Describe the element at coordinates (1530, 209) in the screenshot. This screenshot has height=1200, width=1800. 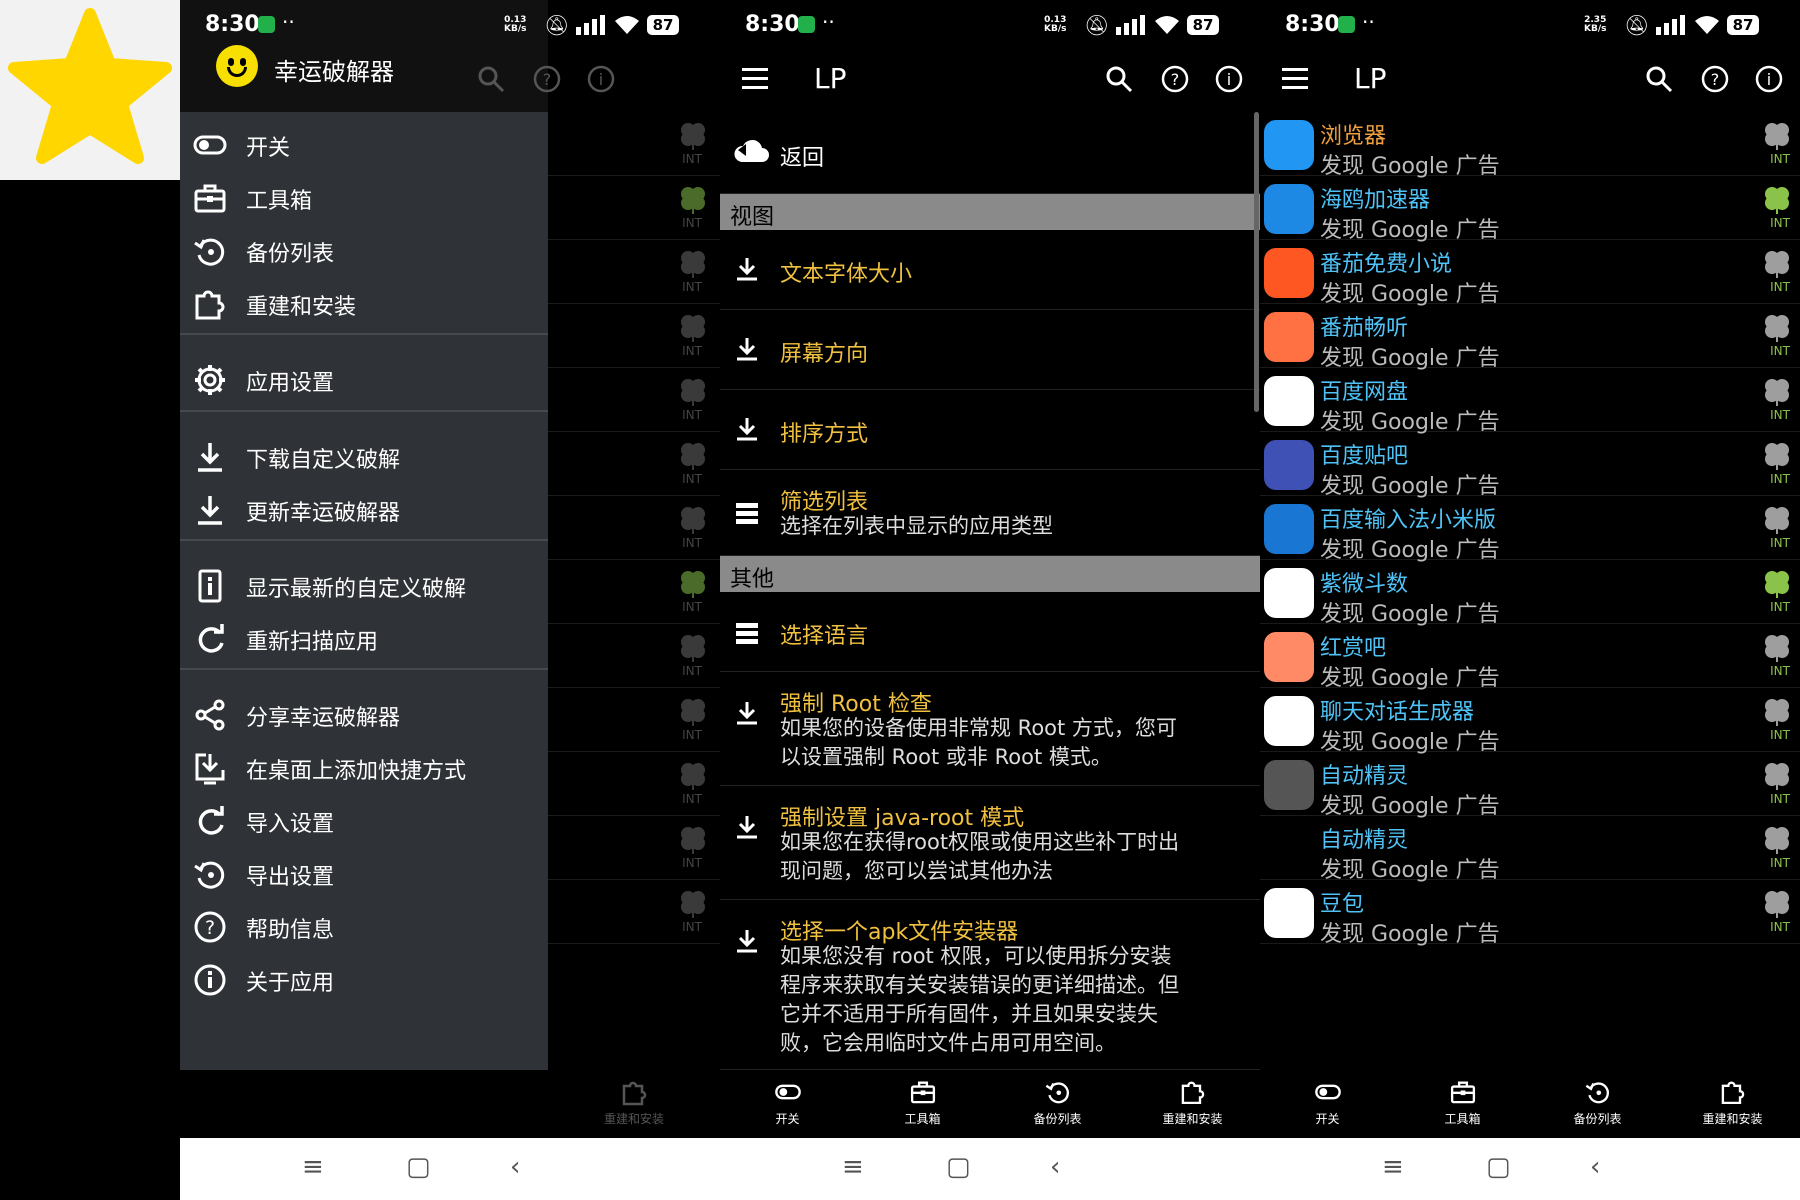
I see `list-item: 海鸥加速器 发现 Google 广告 INT` at that location.